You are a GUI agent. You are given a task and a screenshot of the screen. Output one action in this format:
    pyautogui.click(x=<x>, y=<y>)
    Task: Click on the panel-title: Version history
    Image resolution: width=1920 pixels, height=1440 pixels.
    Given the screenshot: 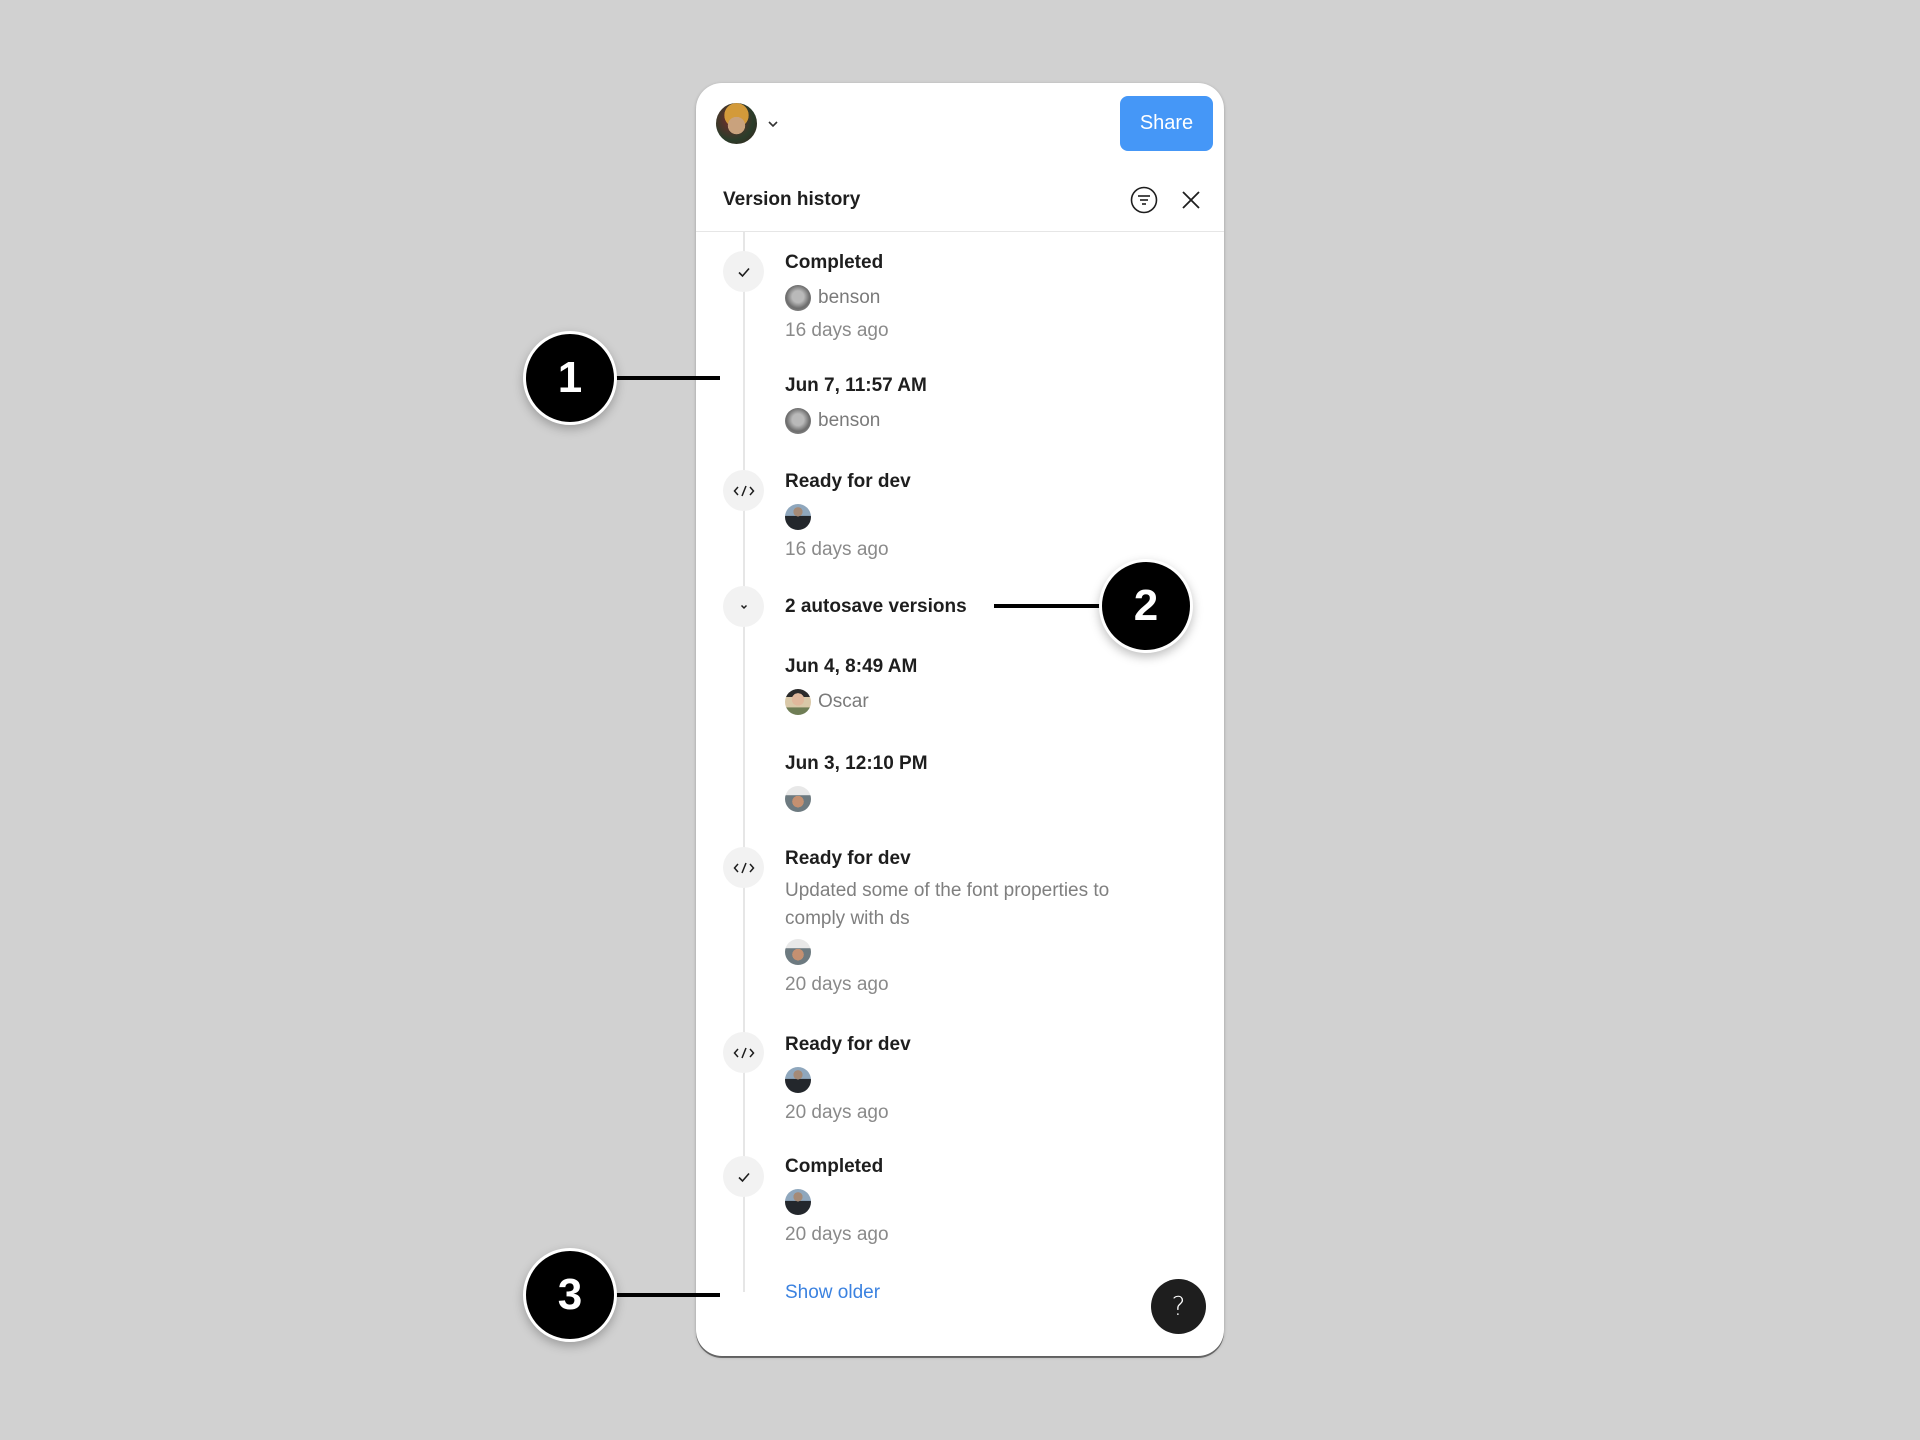 What is the action you would take?
    pyautogui.click(x=792, y=199)
    